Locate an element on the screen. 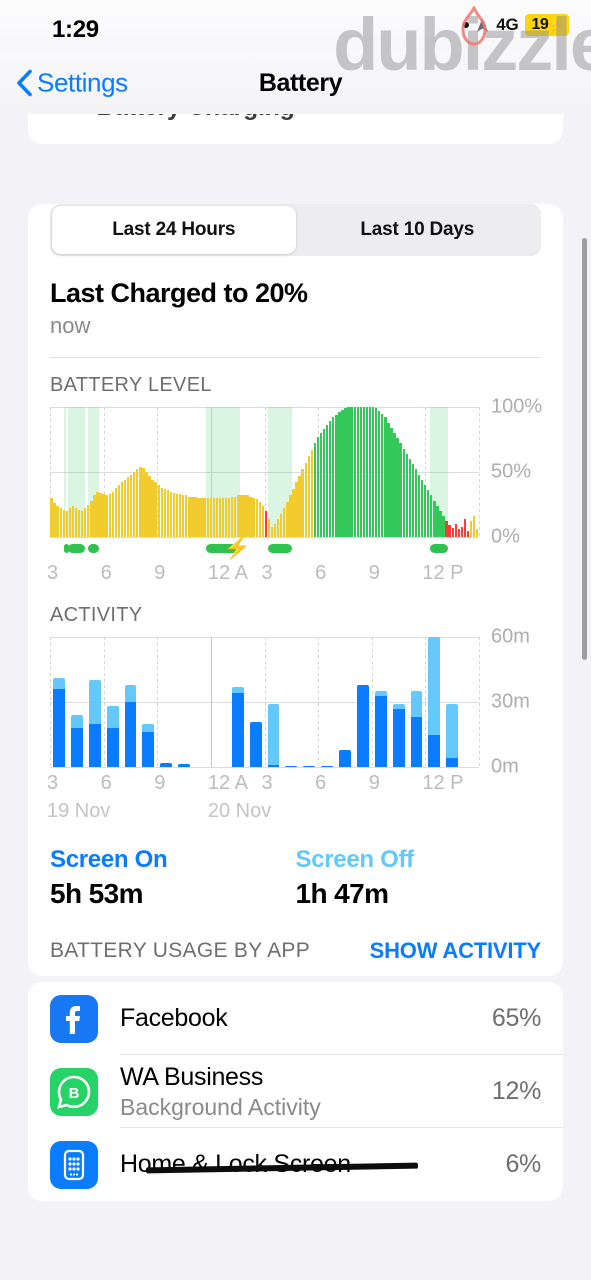  time-range-segmented-control: Last 24 Hours Last 10 Days is located at coordinates (295, 230).